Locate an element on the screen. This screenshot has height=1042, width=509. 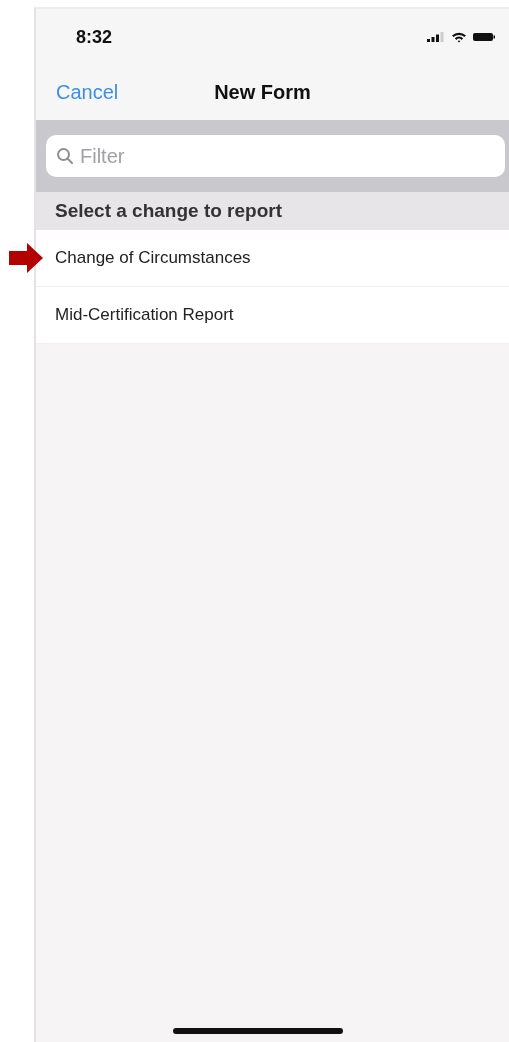
filter-field: Filter is located at coordinates (275, 156).